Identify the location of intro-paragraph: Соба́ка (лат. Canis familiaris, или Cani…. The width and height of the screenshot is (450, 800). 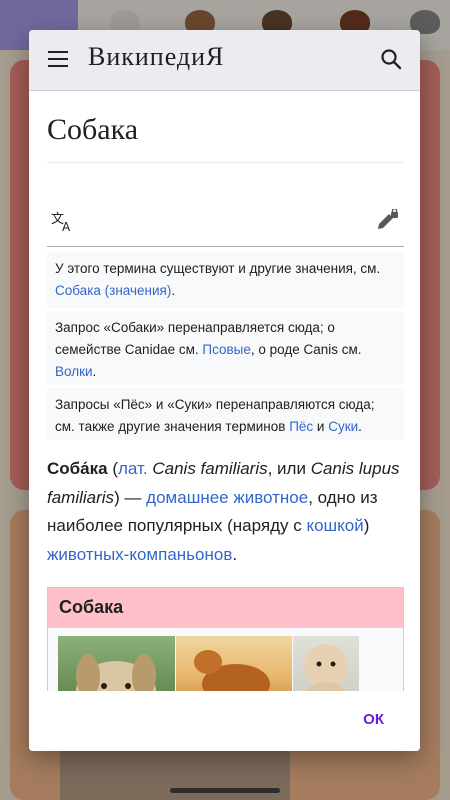
(225, 512).